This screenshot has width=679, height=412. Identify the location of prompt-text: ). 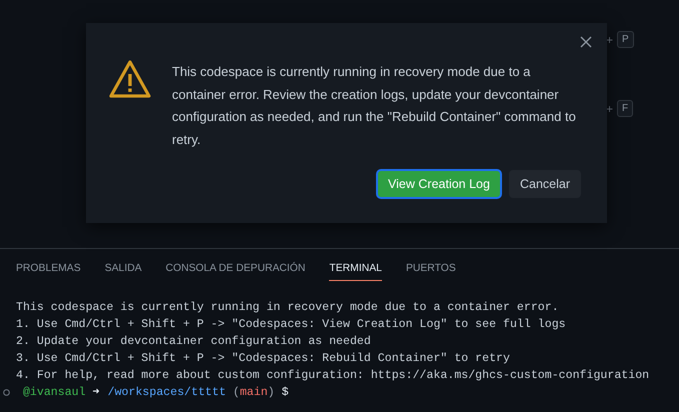
(271, 393).